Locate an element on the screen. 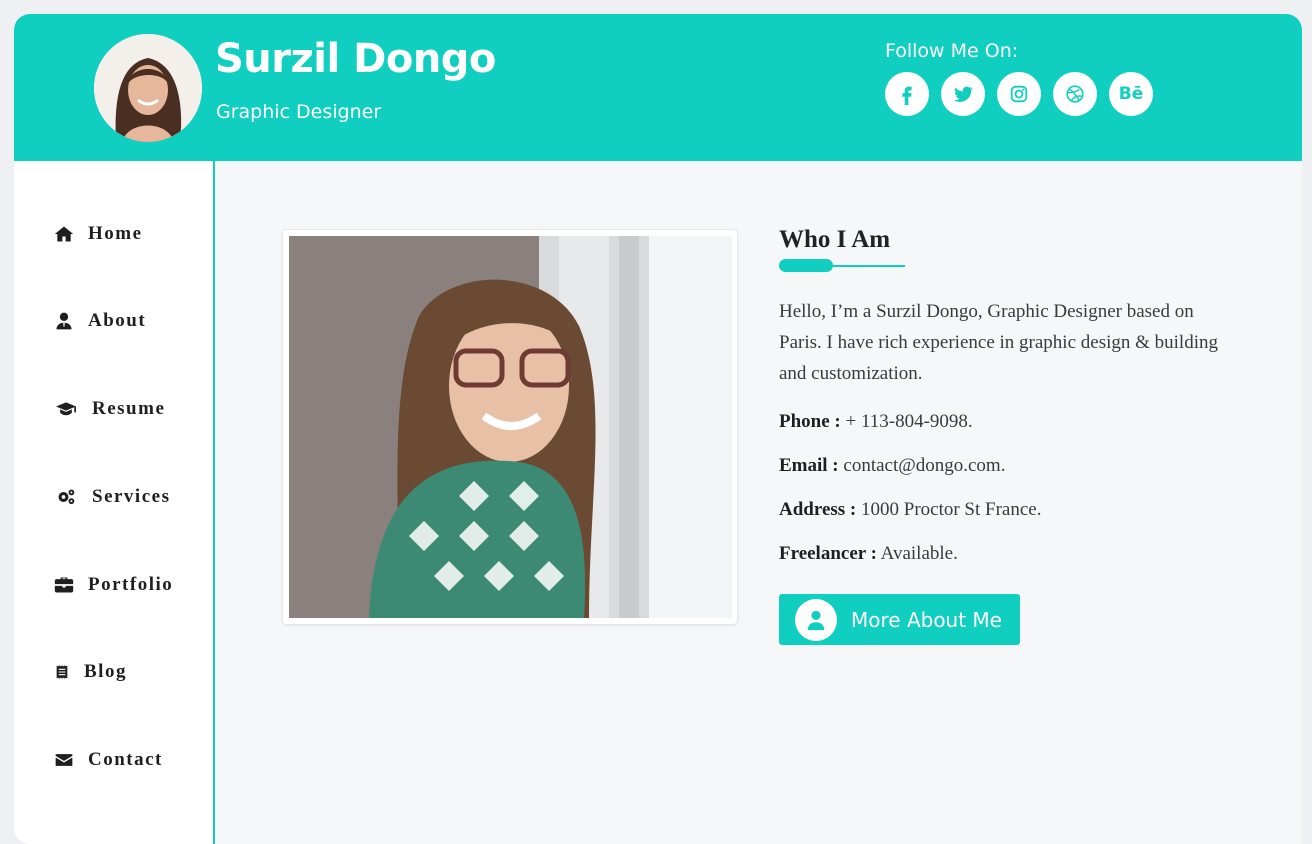 Image resolution: width=1312 pixels, height=844 pixels. facebook-icon is located at coordinates (907, 95).